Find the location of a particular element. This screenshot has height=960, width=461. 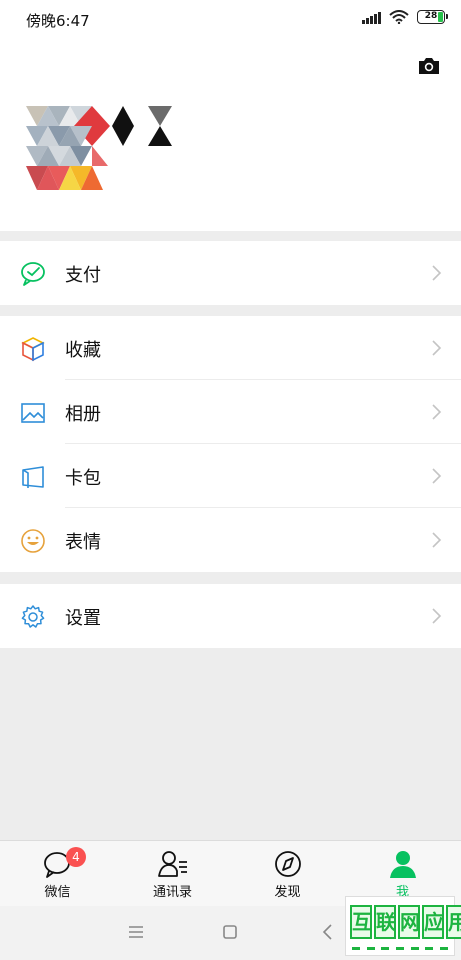

watermark-text: 互 联 网 应 用 is located at coordinates (405, 922).